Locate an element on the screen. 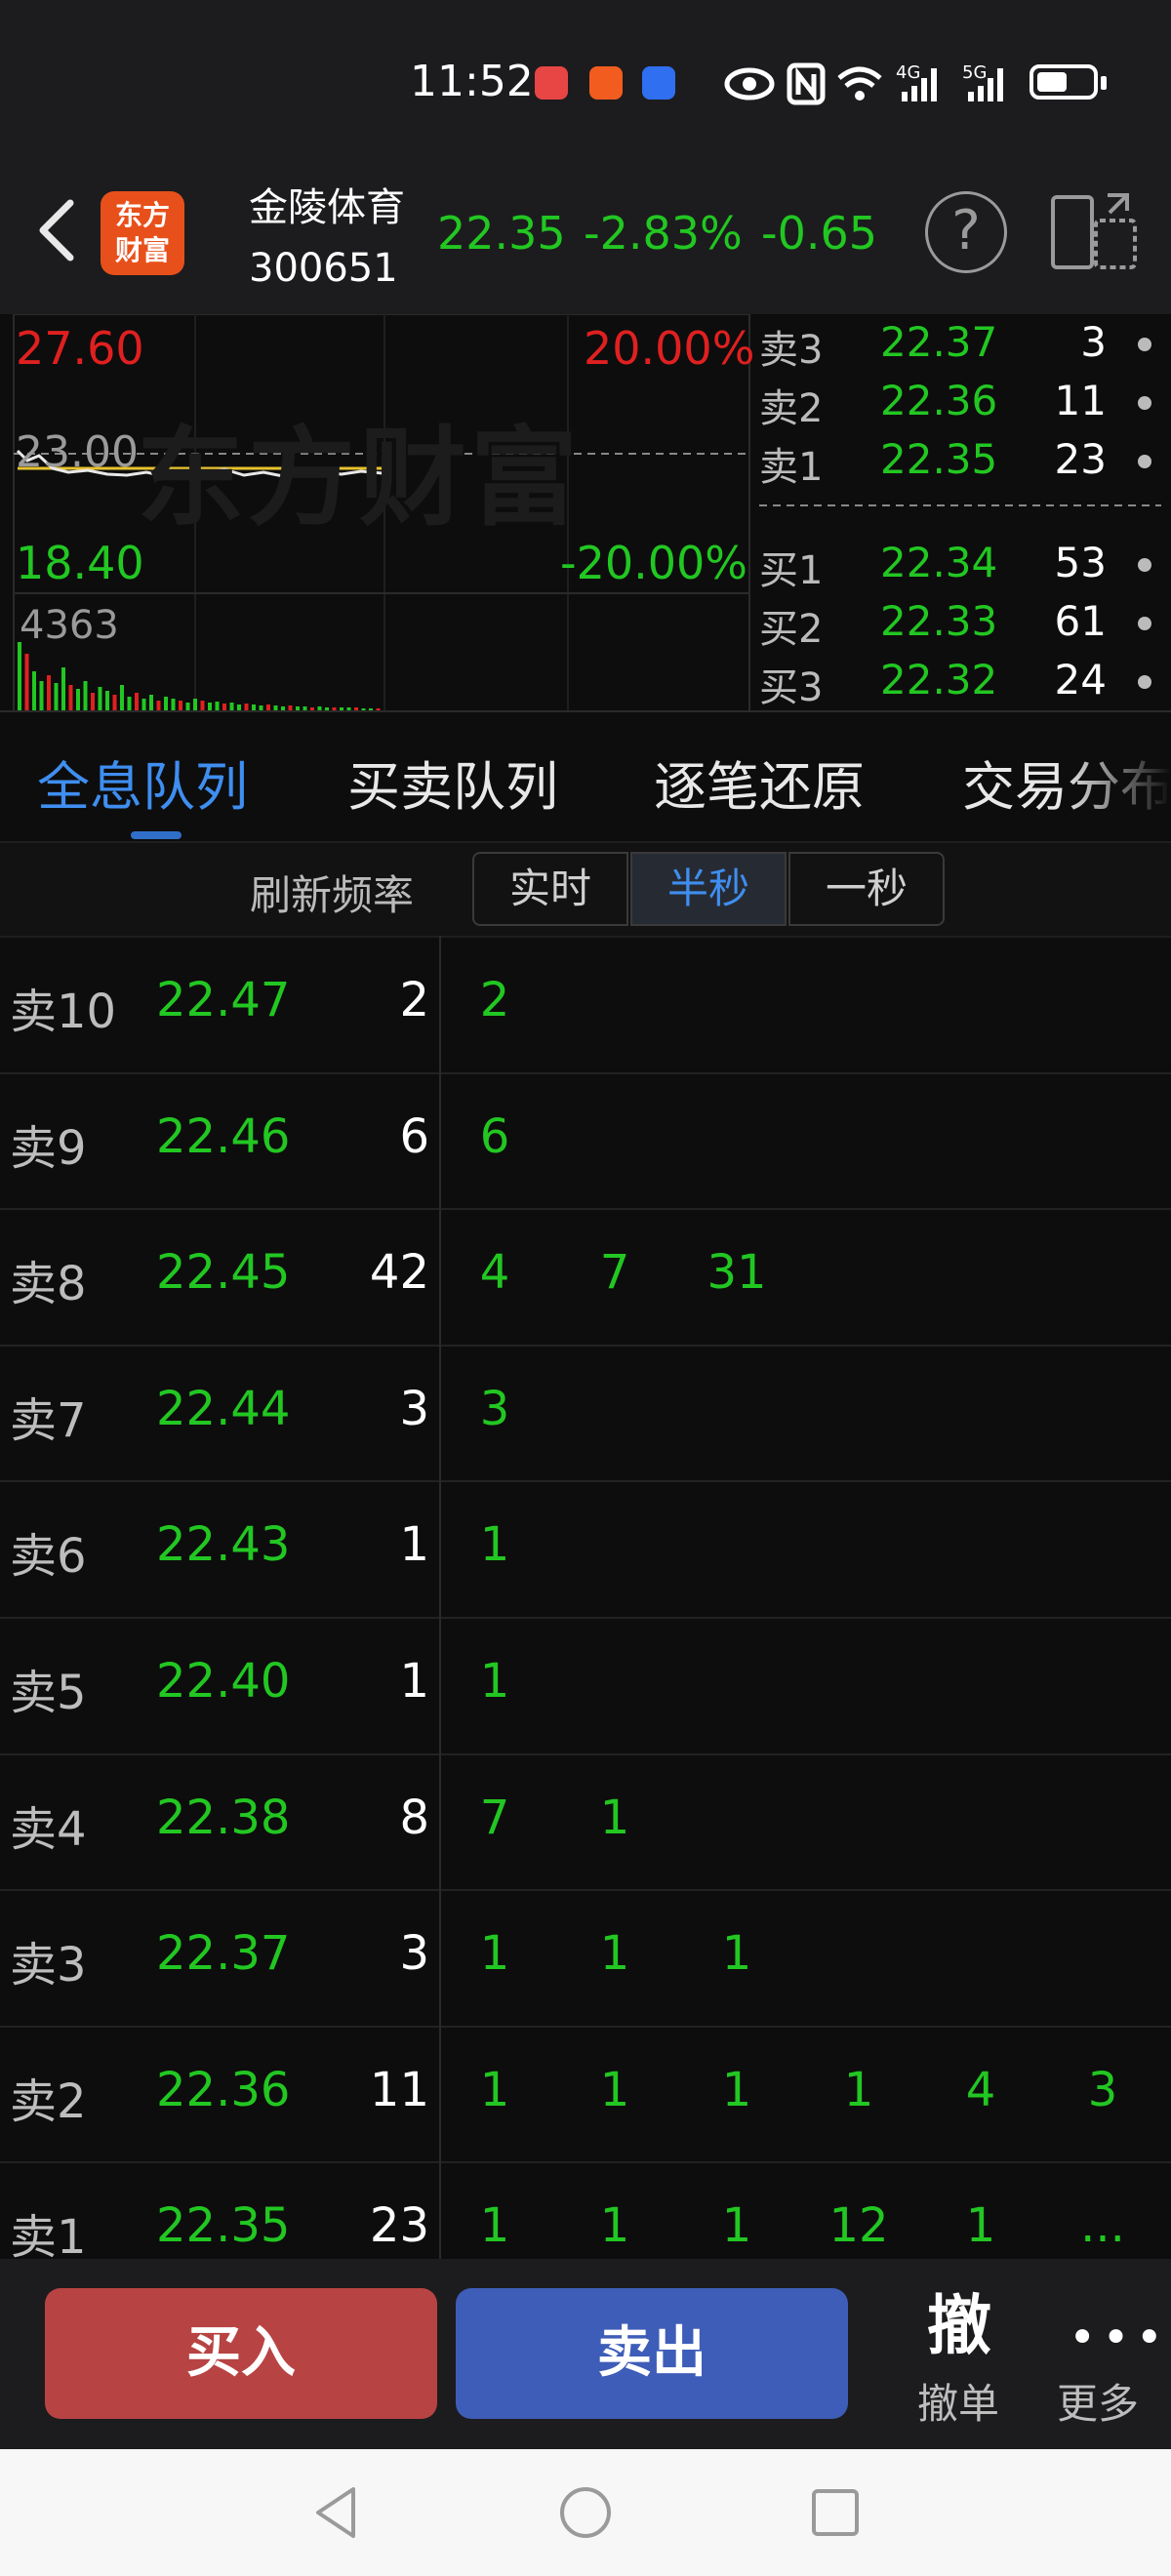  huawei-app-icon is located at coordinates (551, 83).